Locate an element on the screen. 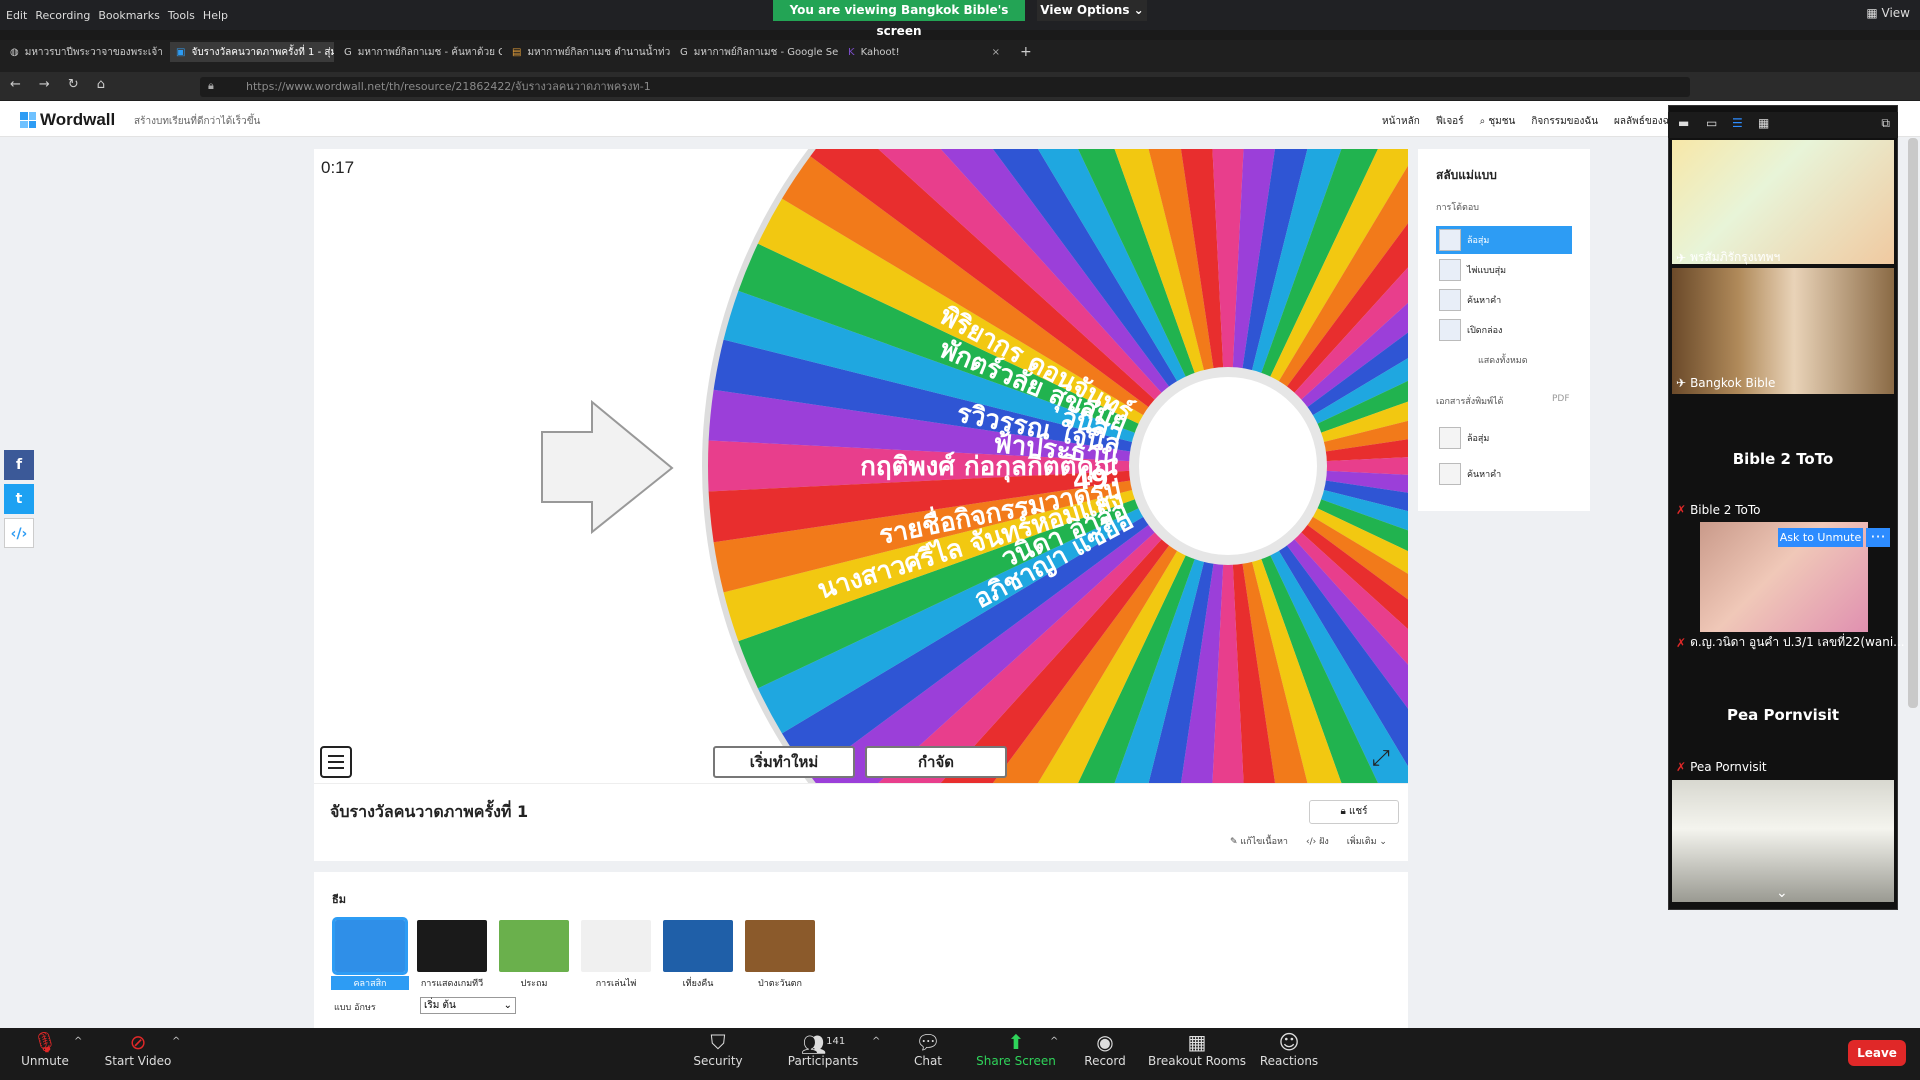 This screenshot has height=1080, width=1920. theme-option: คลาสสิก is located at coordinates (370, 953).